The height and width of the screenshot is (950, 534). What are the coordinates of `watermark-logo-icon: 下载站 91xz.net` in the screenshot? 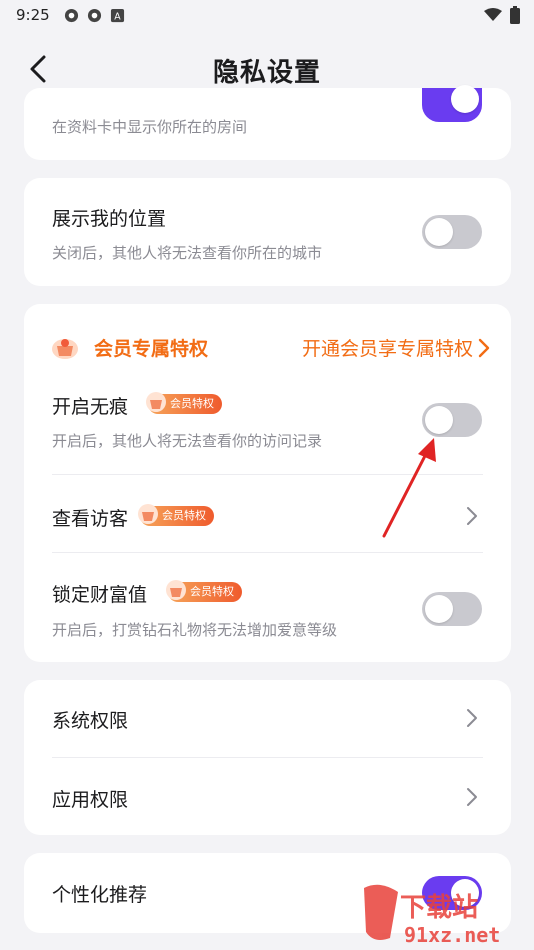 It's located at (432, 915).